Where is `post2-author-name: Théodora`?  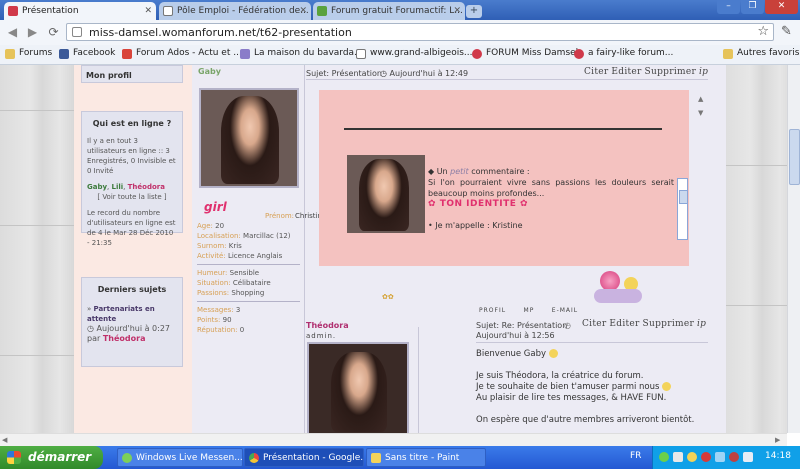 post2-author-name: Théodora is located at coordinates (327, 325).